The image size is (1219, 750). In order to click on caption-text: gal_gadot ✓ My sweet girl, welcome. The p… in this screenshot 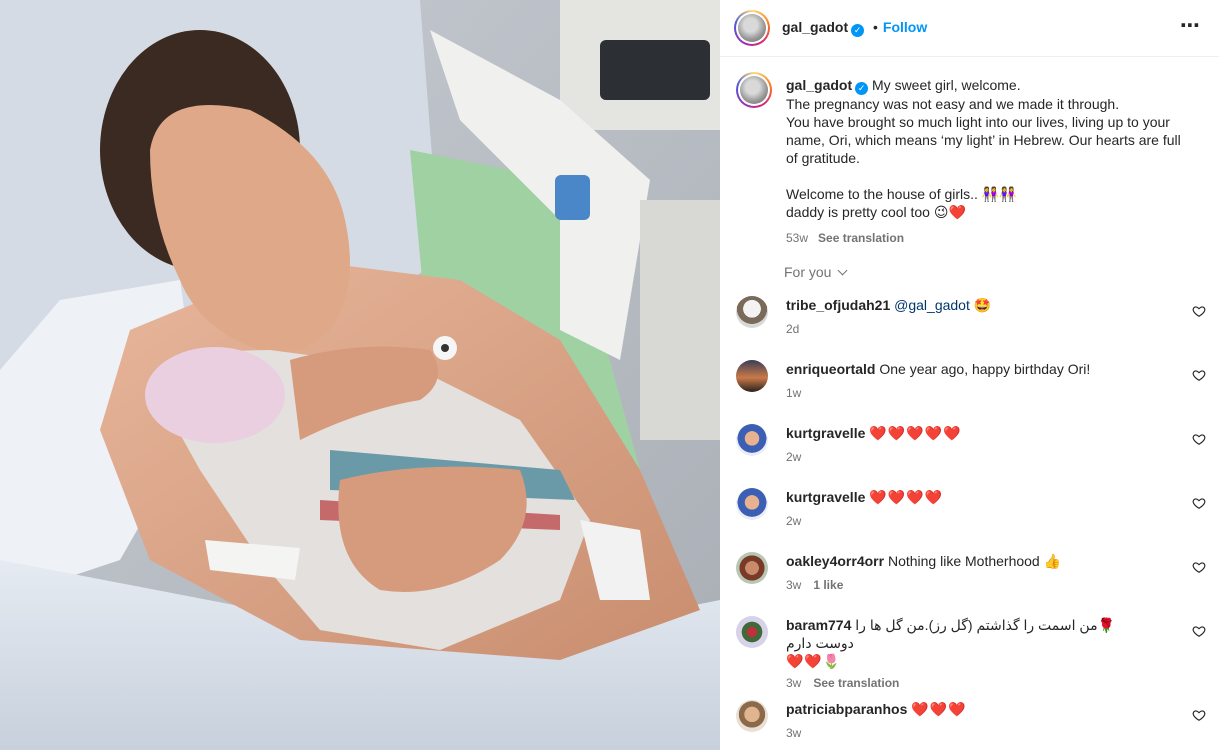, I will do `click(991, 161)`.